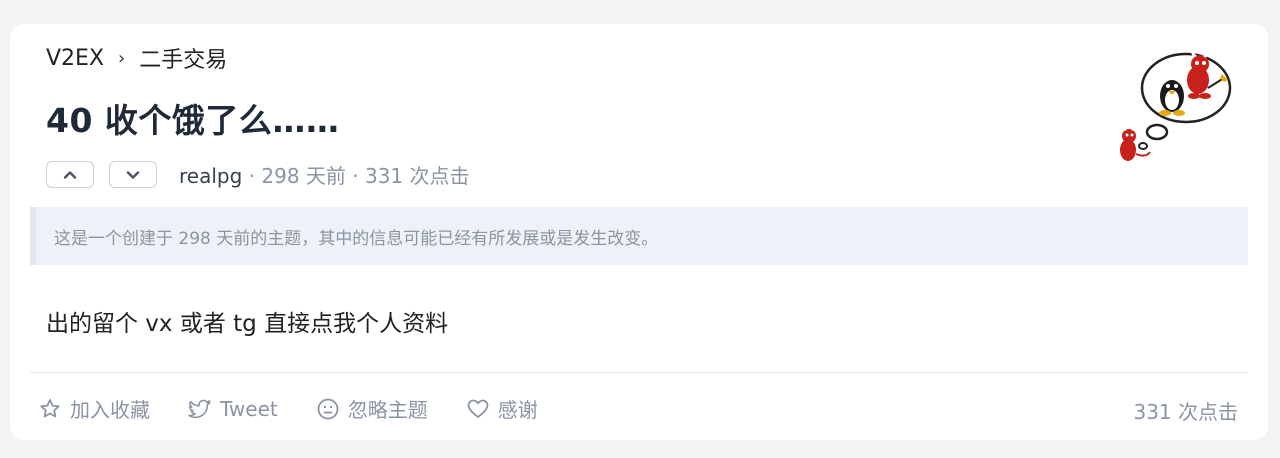 The height and width of the screenshot is (458, 1280). Describe the element at coordinates (639, 372) in the screenshot. I see `divider` at that location.